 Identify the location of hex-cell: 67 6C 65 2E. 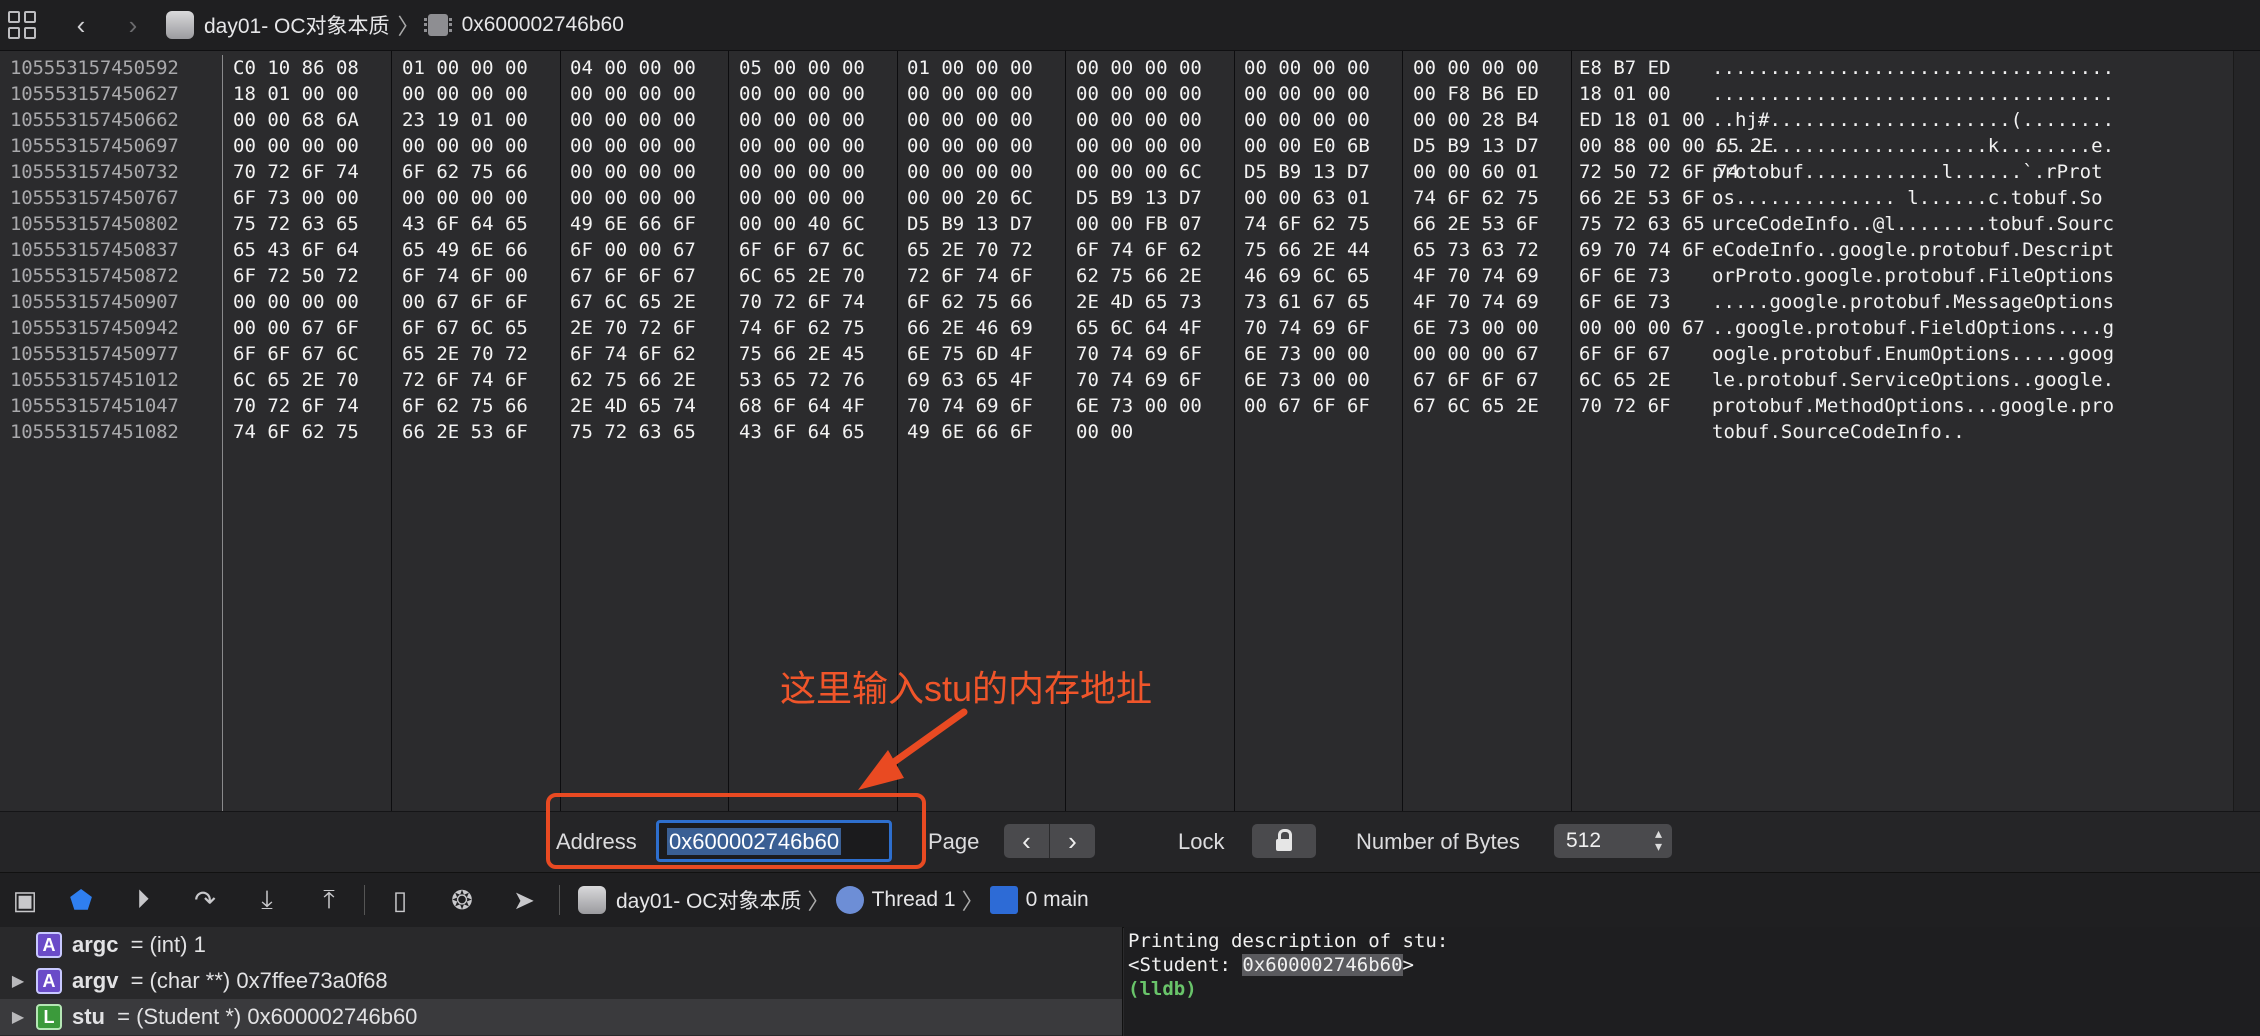
(1487, 406).